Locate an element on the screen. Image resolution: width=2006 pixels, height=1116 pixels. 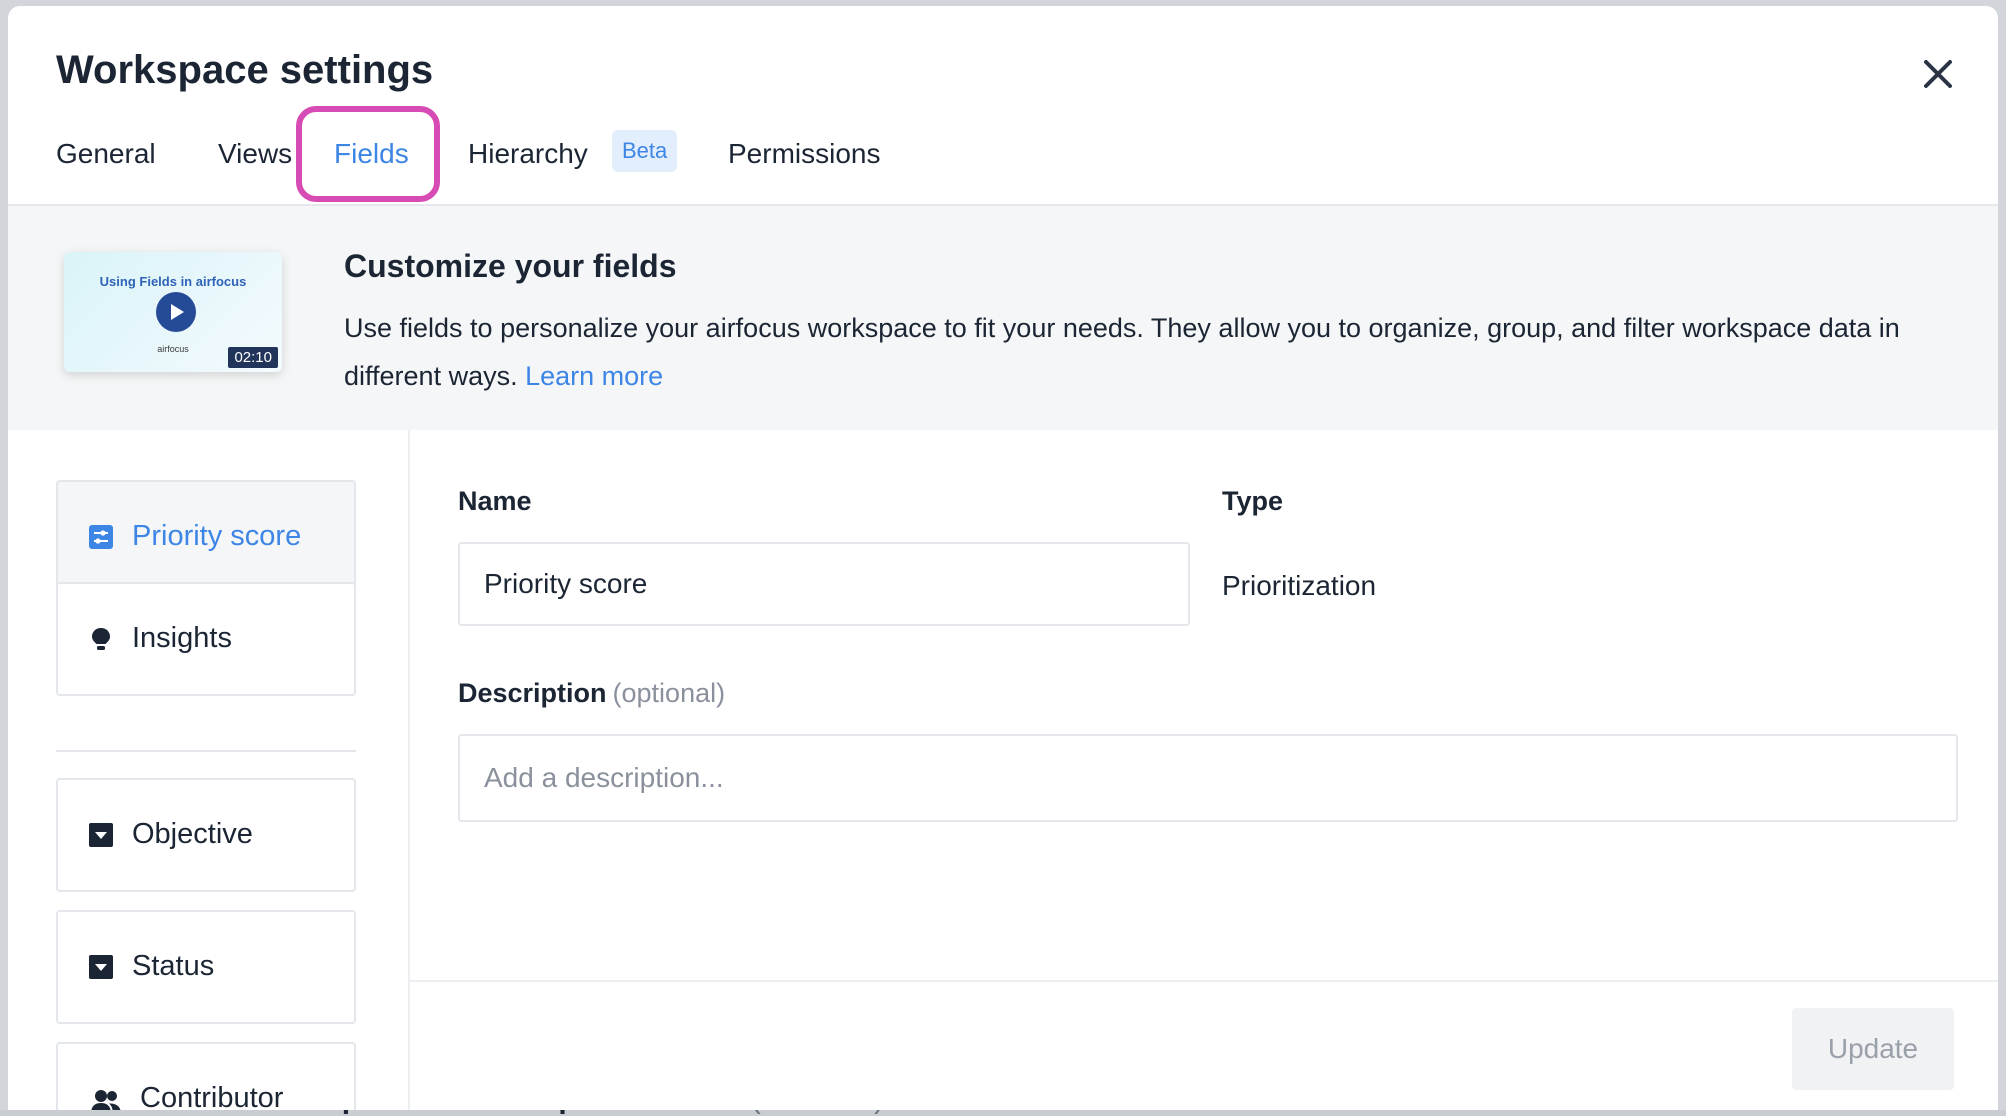
modal-title: Workspace settings is located at coordinates (245, 70).